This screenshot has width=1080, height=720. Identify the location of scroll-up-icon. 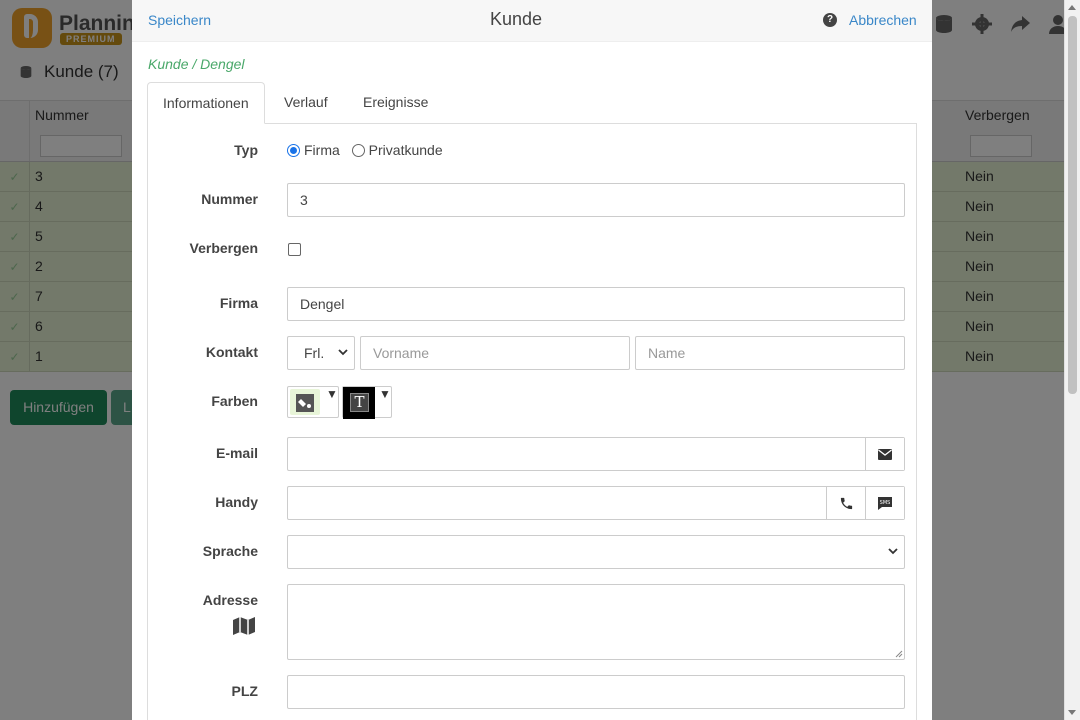
(1072, 7).